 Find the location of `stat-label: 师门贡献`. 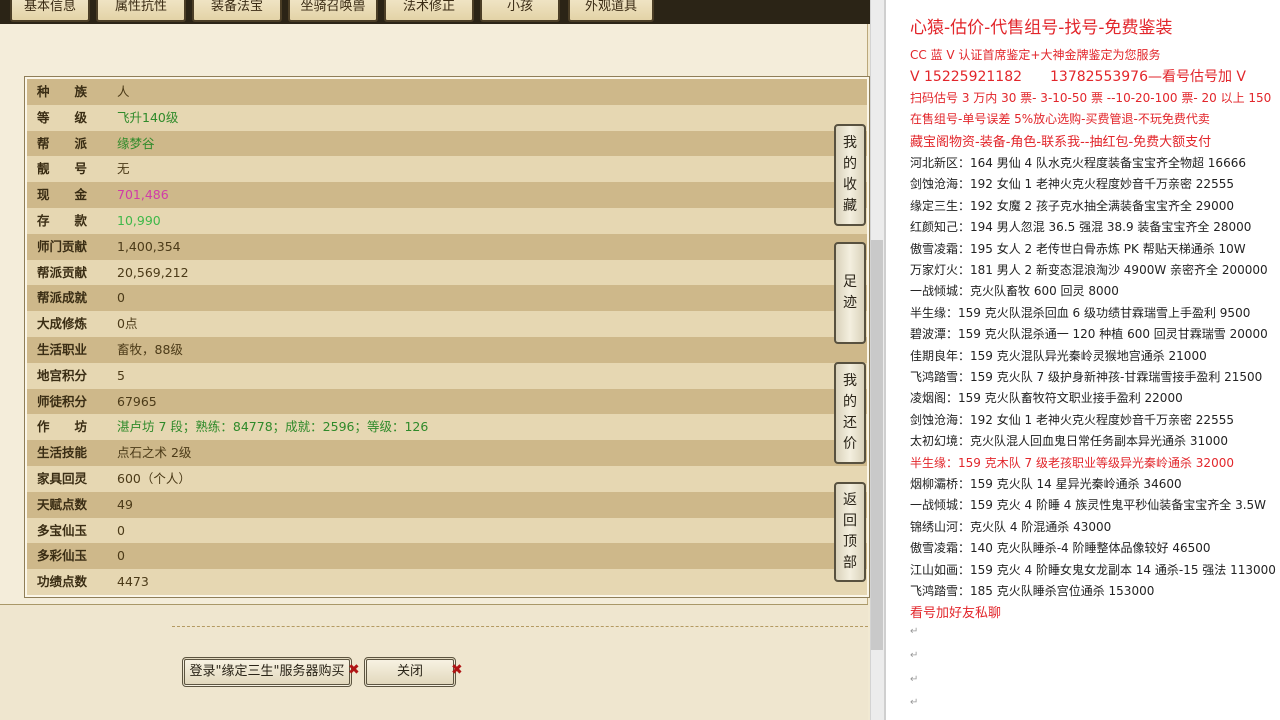

stat-label: 师门贡献 is located at coordinates (62, 246).